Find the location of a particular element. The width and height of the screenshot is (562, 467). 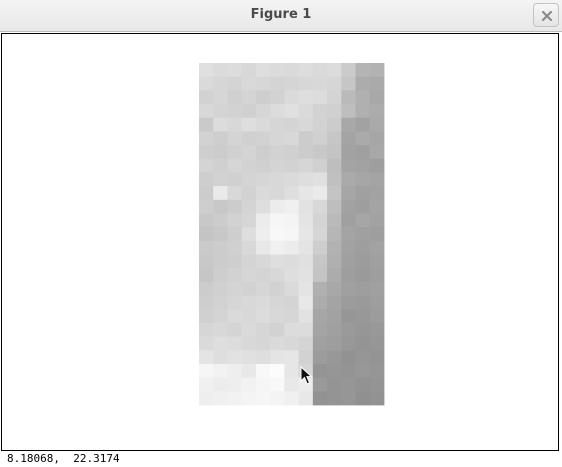

title-bar: Figure 1 is located at coordinates (281, 16).